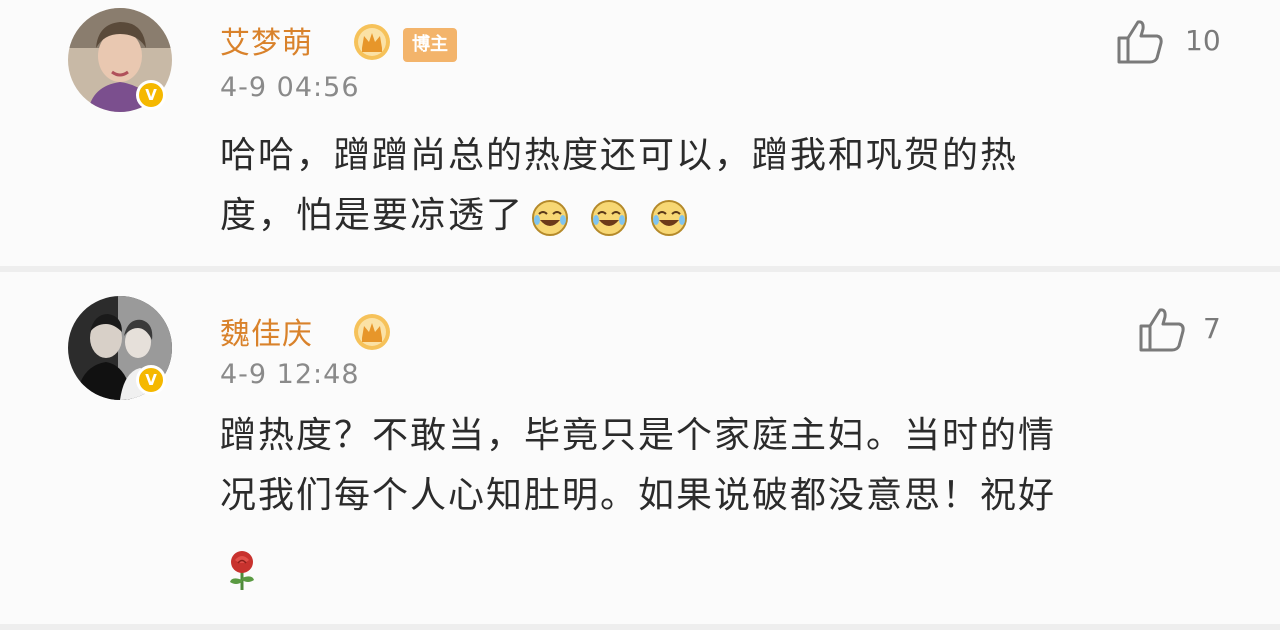 This screenshot has height=630, width=1280. Describe the element at coordinates (290, 87) in the screenshot. I see `comment-timestamp: 4-9 04:56` at that location.